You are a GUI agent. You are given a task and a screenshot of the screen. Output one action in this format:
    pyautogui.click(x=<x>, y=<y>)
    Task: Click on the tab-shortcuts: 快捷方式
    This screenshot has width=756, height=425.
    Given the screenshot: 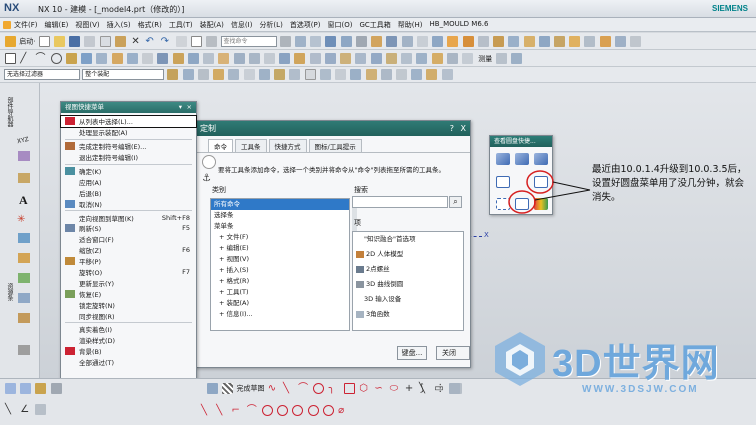 What is the action you would take?
    pyautogui.click(x=287, y=145)
    